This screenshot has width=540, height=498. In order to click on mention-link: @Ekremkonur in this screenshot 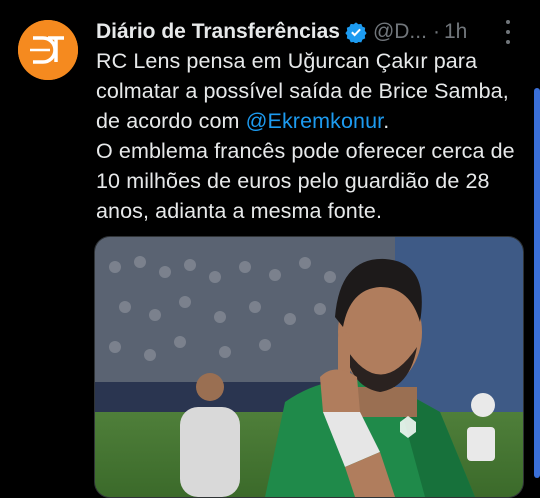, I will do `click(315, 121)`.